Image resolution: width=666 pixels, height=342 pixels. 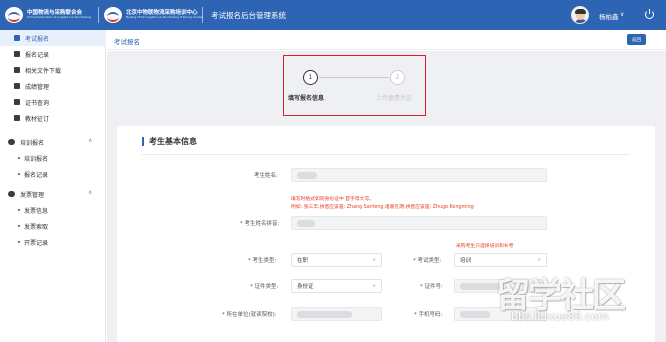 I want to click on record-icon, so click(x=17, y=54).